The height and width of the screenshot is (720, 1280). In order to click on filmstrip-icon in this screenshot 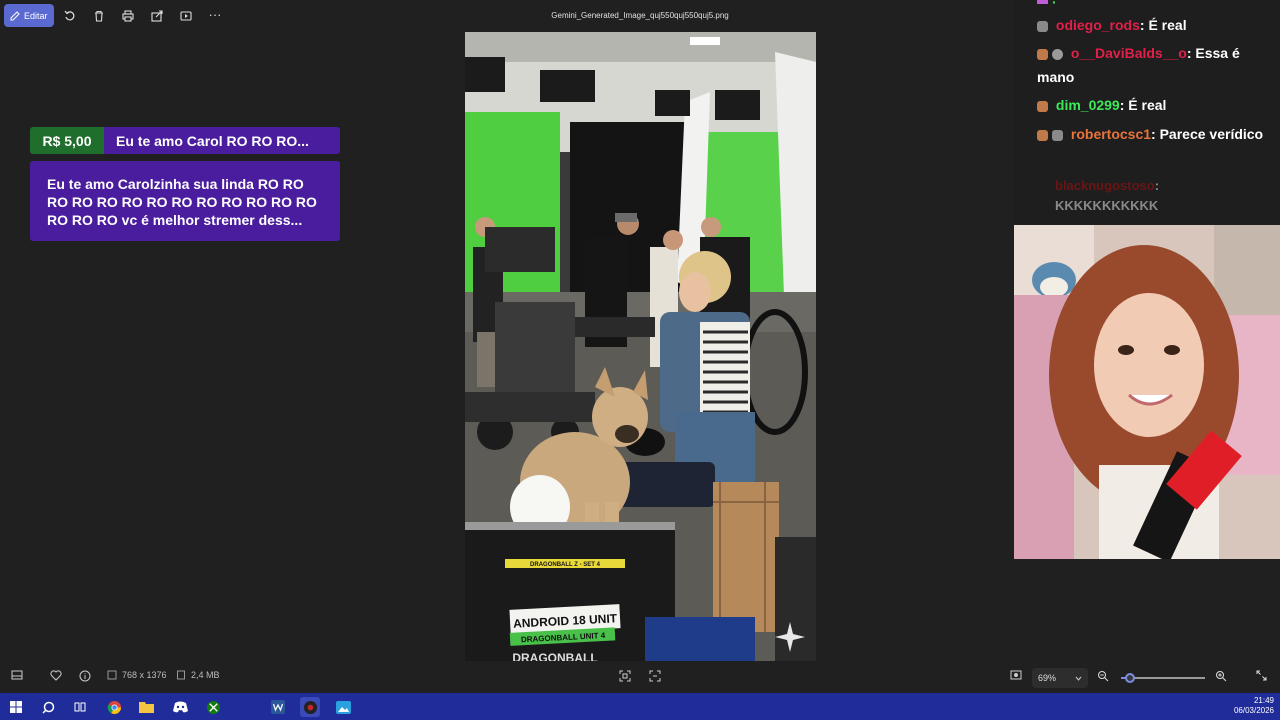, I will do `click(17, 675)`.